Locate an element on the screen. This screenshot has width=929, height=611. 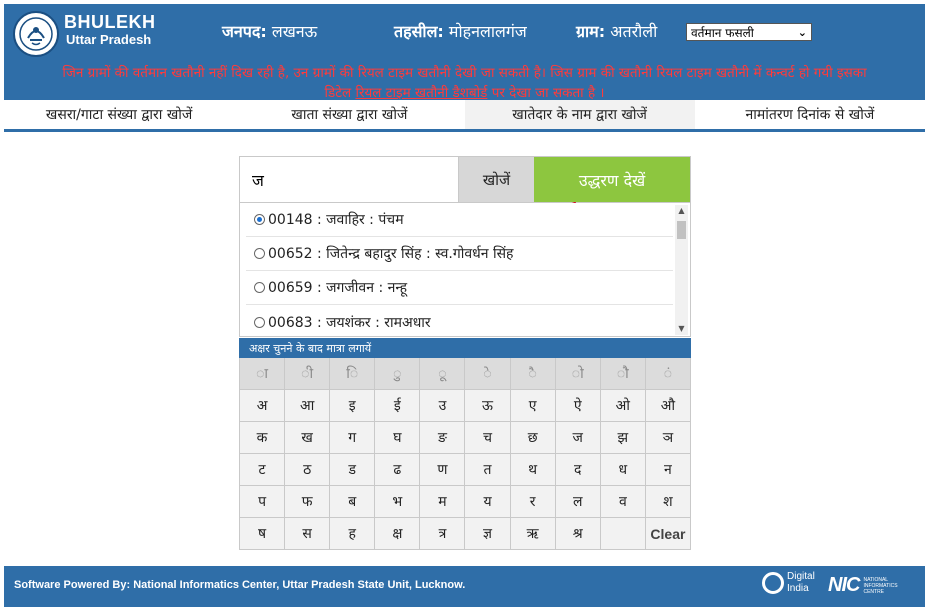
key-letter: श is located at coordinates (668, 502).